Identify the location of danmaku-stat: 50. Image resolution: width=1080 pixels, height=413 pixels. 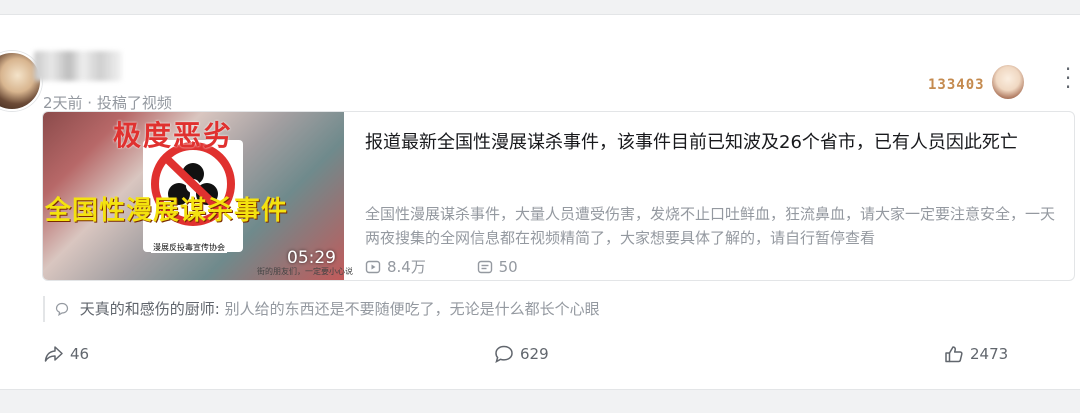
(497, 267).